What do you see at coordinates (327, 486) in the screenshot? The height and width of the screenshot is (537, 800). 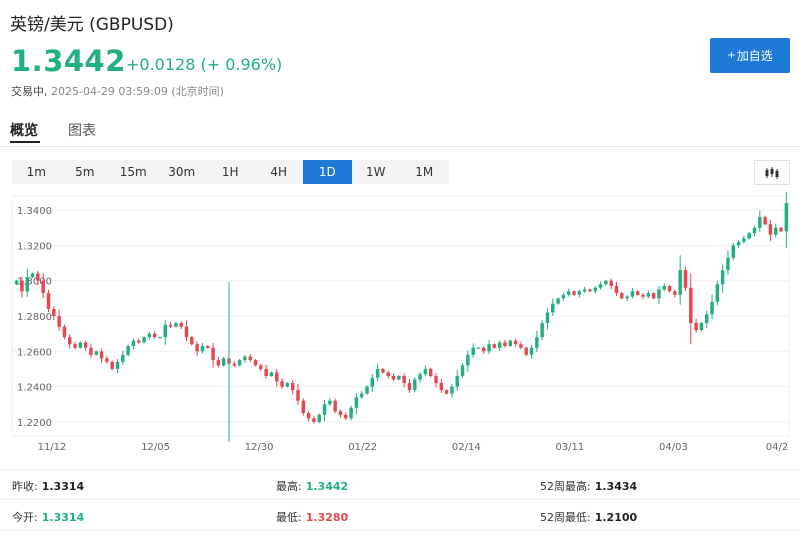 I see `stat-high-value: 1.3442` at bounding box center [327, 486].